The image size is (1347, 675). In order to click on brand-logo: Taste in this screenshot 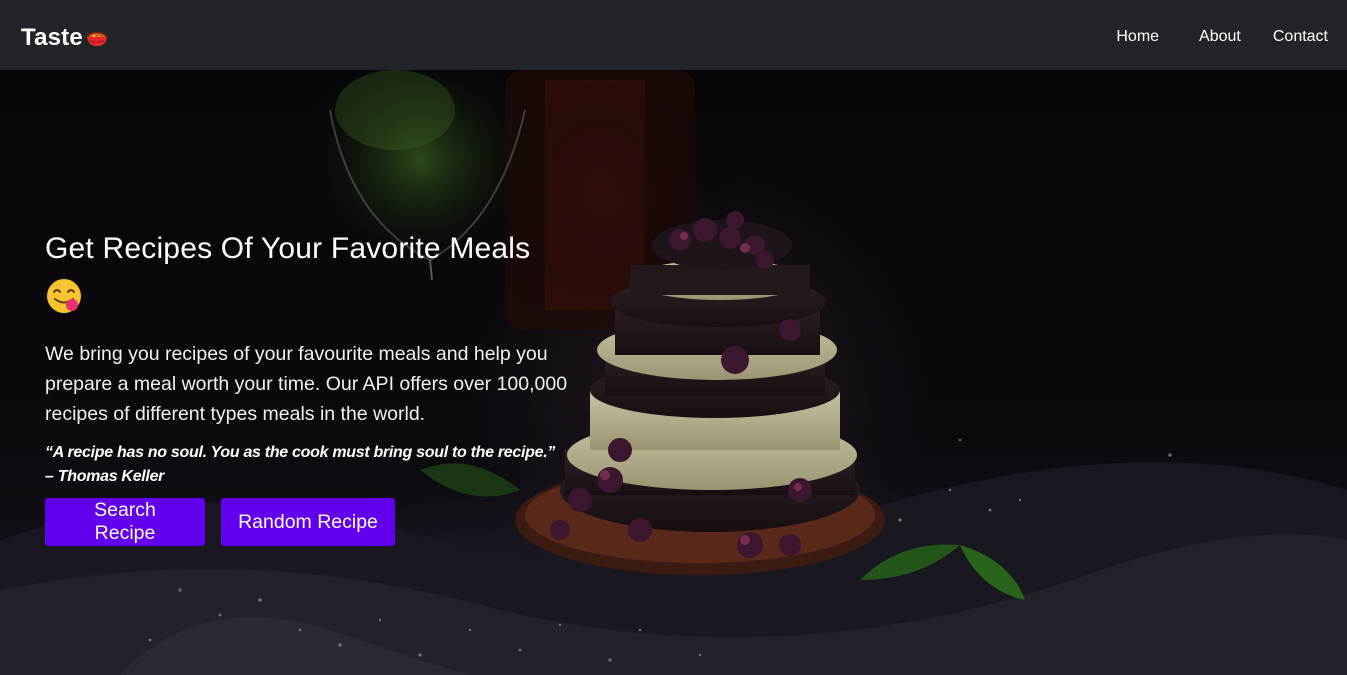, I will do `click(65, 38)`.